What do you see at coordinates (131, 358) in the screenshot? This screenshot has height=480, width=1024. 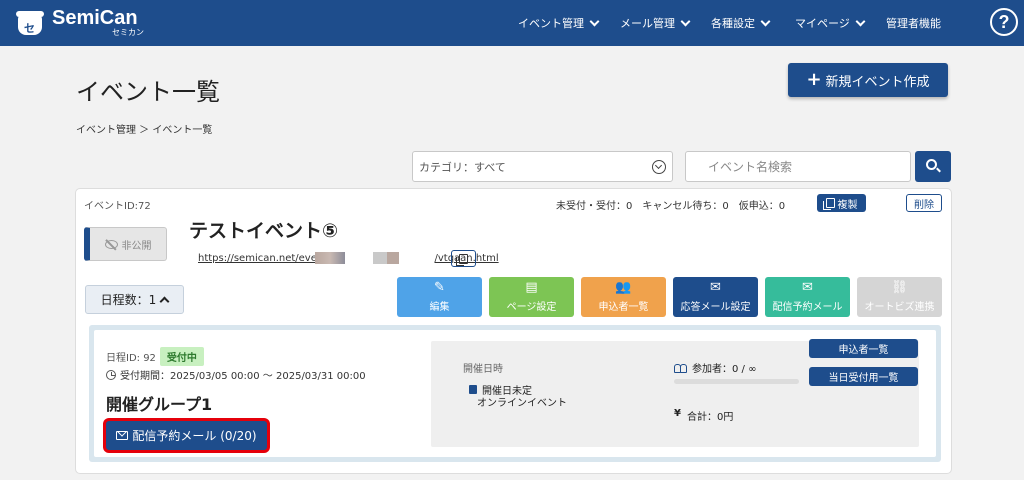 I see `schedule-id: 日程ID: 92` at bounding box center [131, 358].